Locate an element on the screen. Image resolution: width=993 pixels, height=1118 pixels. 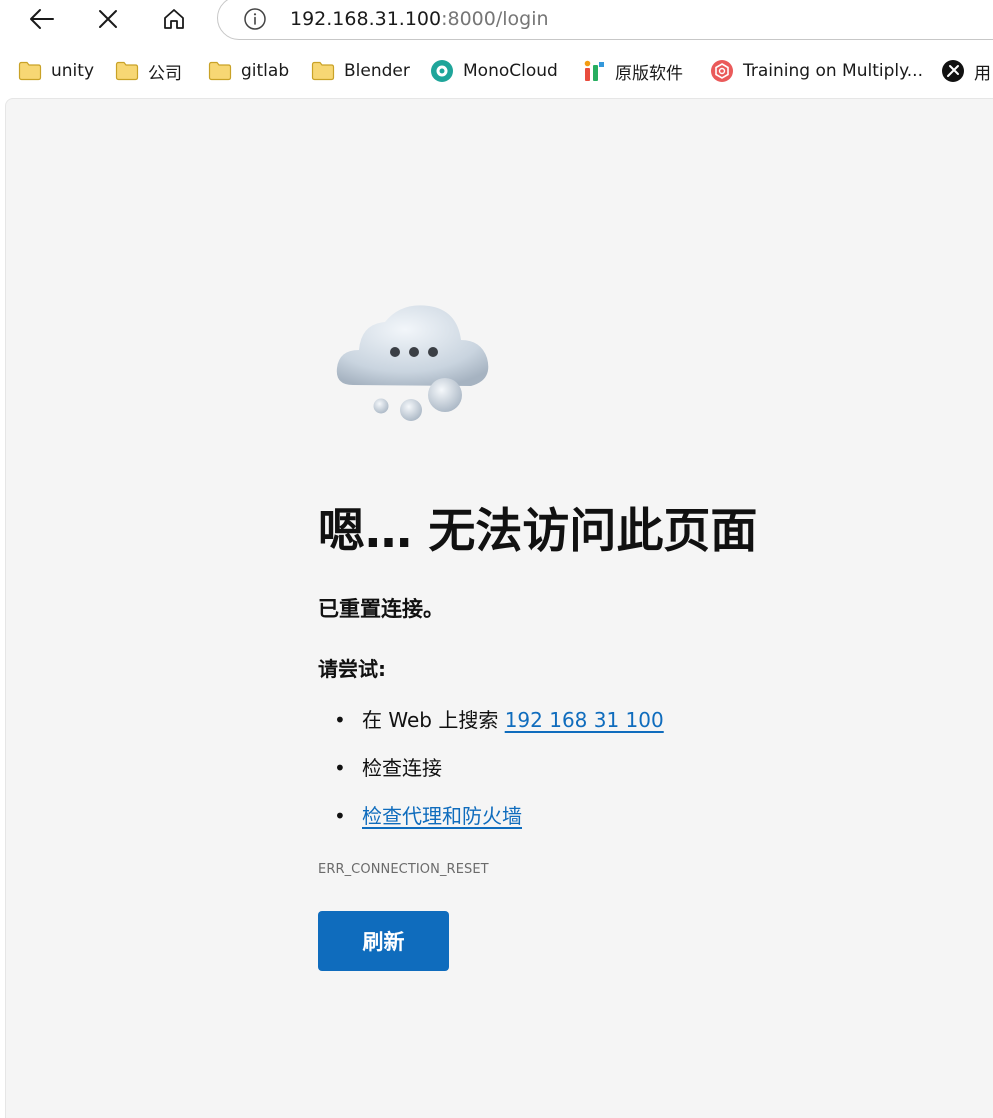
back-button is located at coordinates (42, 19).